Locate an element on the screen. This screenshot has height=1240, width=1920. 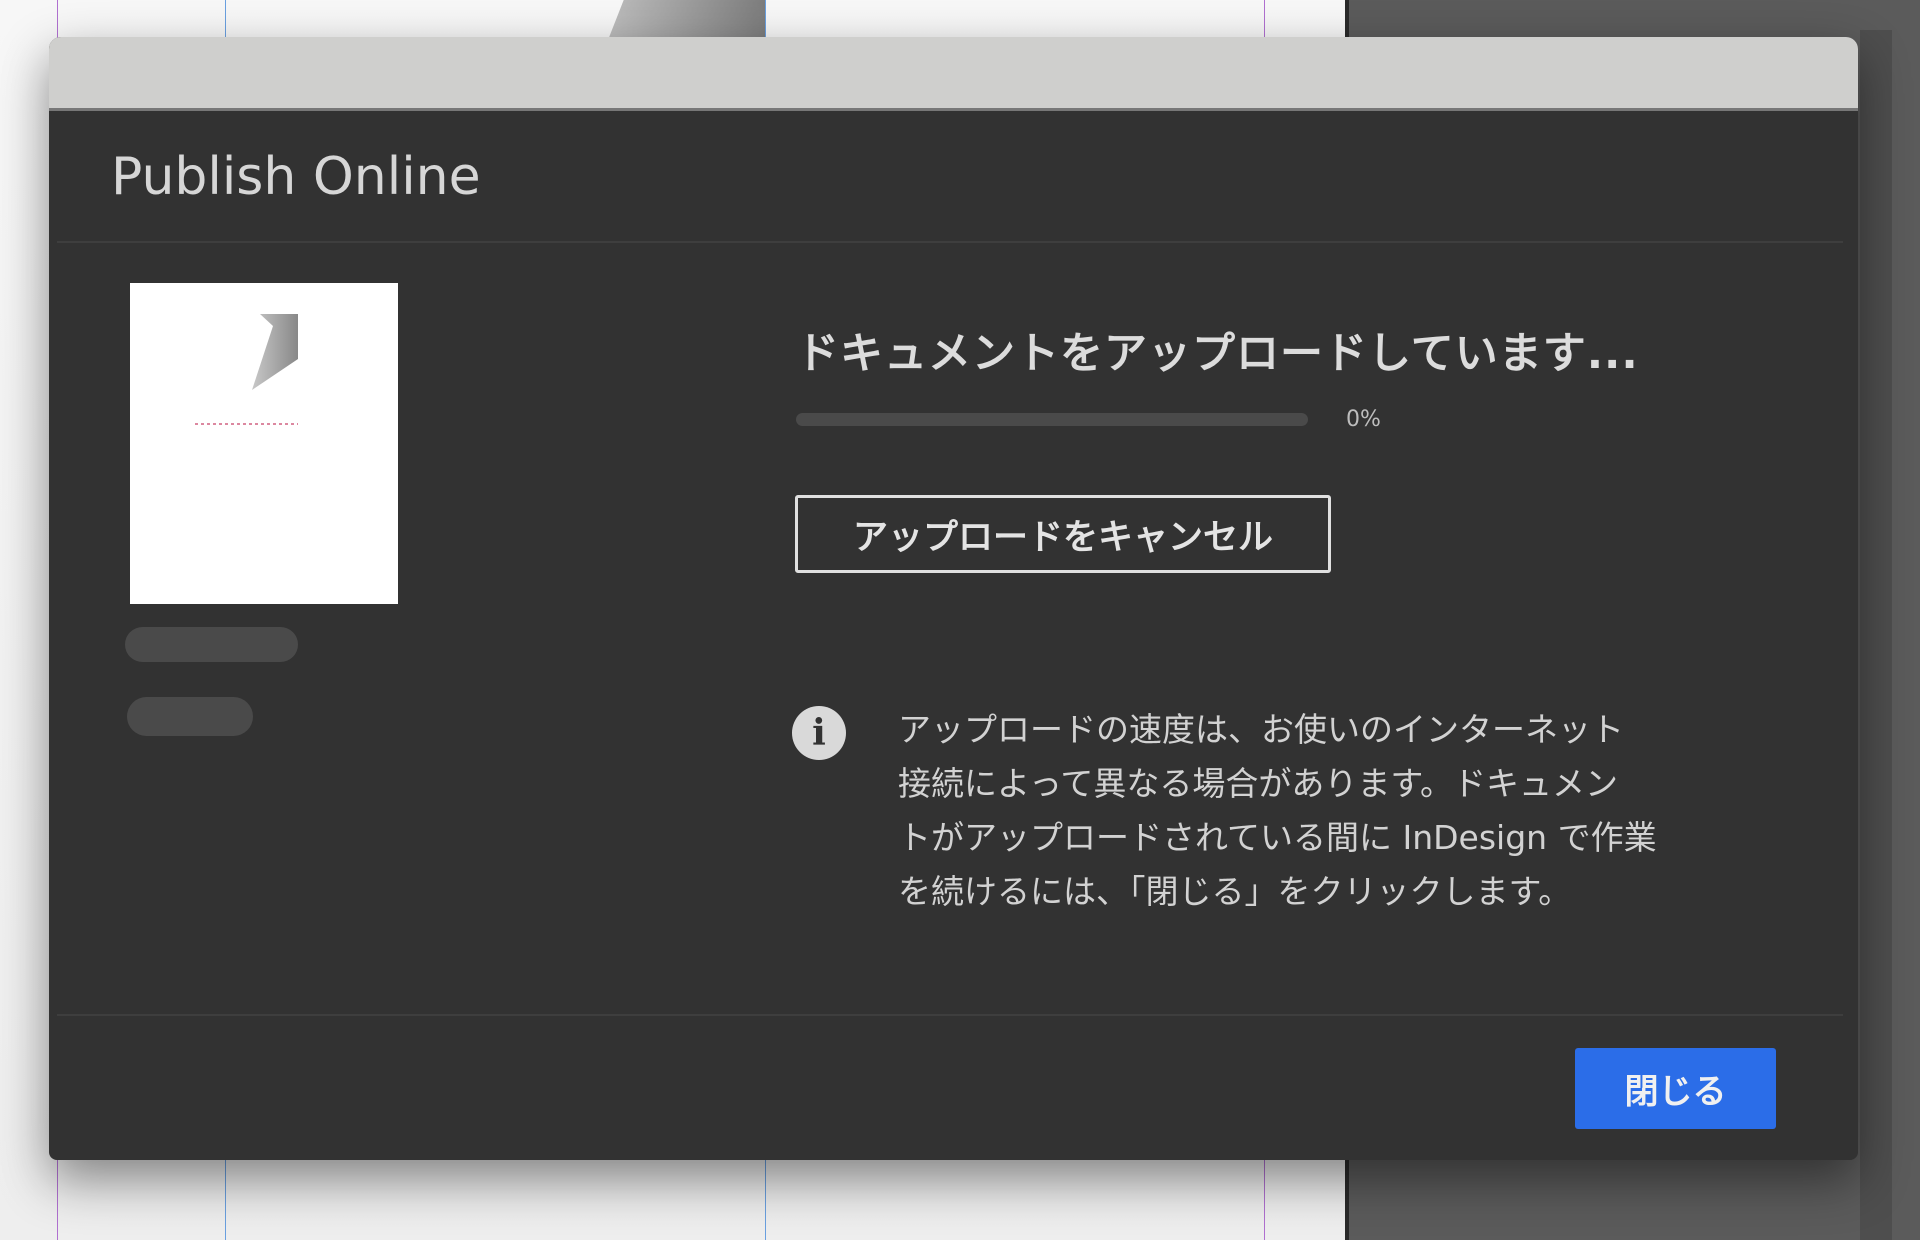
cancel-upload-button: アップロードをキャンセル is located at coordinates (1063, 534).